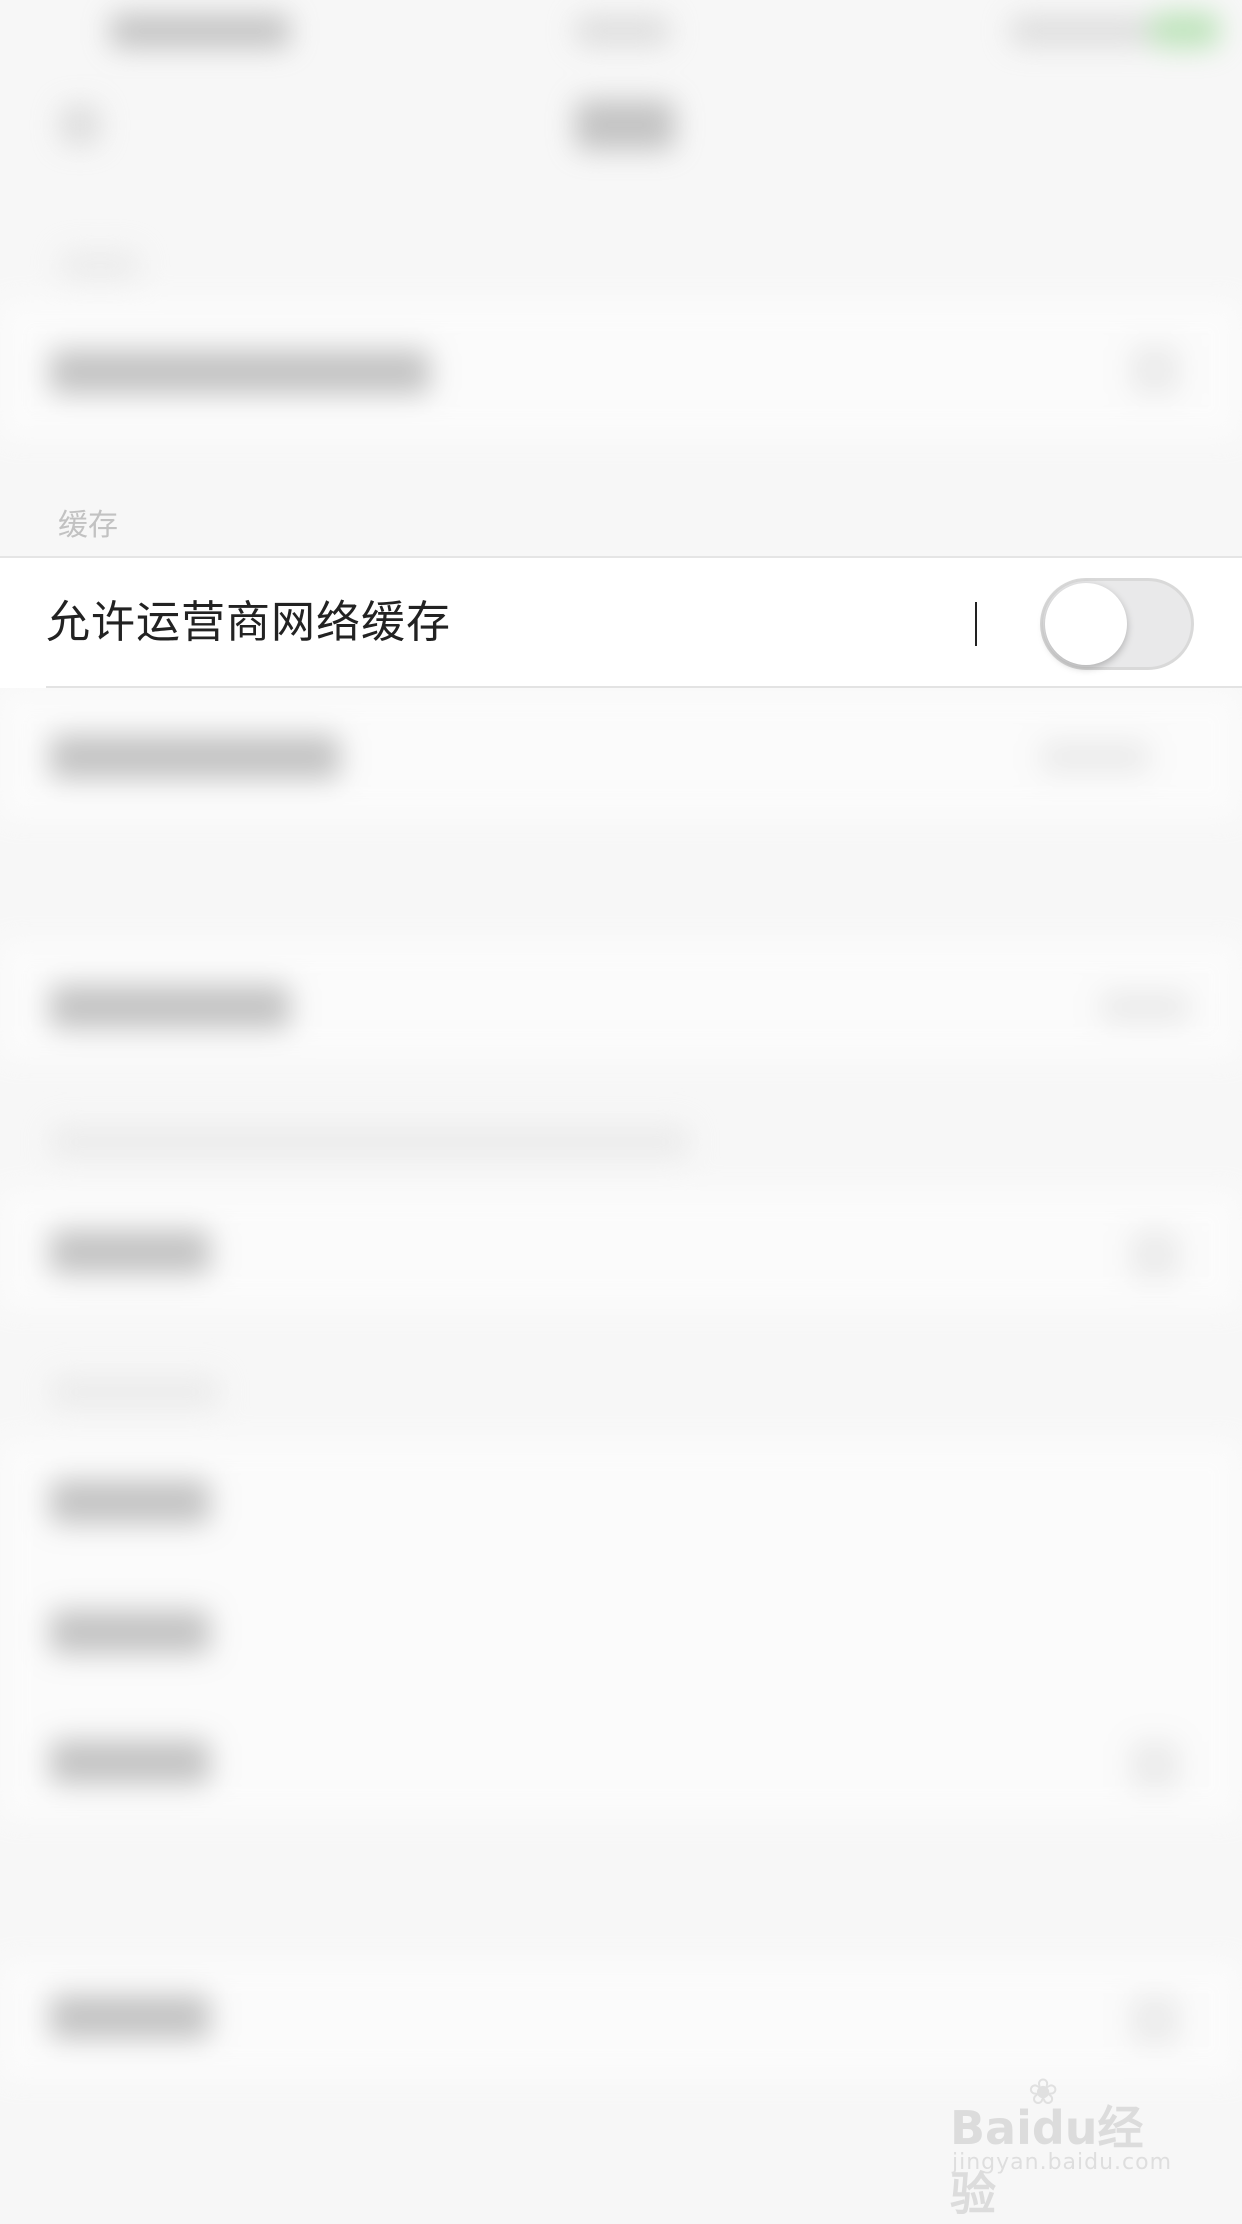 The image size is (1242, 2224). I want to click on text-cursor, so click(976, 624).